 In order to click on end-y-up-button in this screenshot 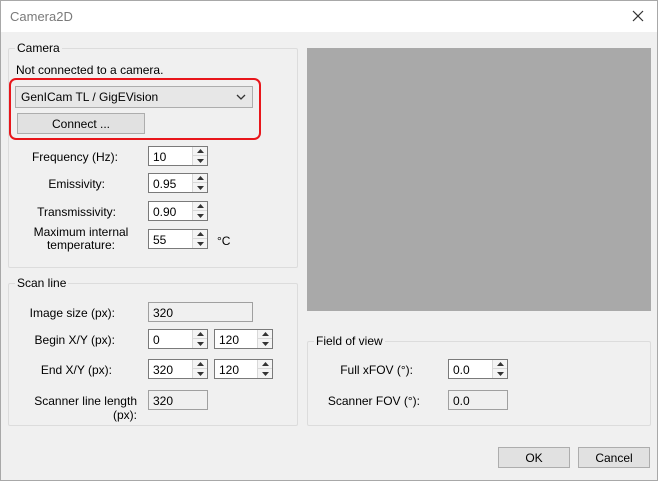, I will do `click(265, 364)`.